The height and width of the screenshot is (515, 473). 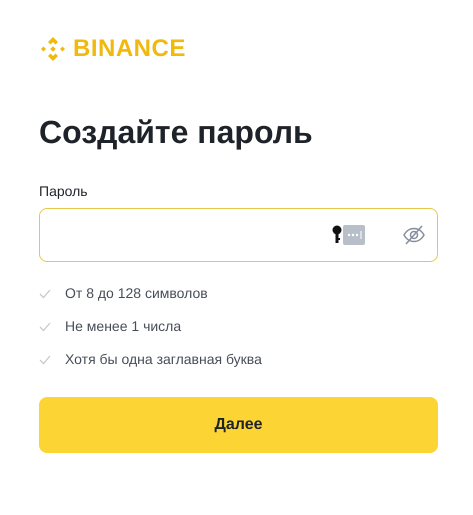 I want to click on password-field, so click(x=238, y=235).